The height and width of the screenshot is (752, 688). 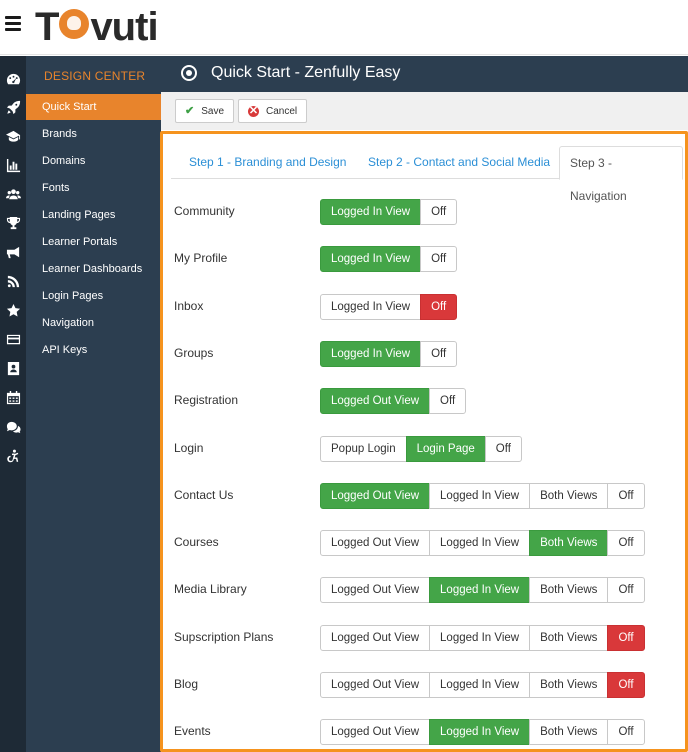 What do you see at coordinates (13, 136) in the screenshot?
I see `graduation-cap-icon` at bounding box center [13, 136].